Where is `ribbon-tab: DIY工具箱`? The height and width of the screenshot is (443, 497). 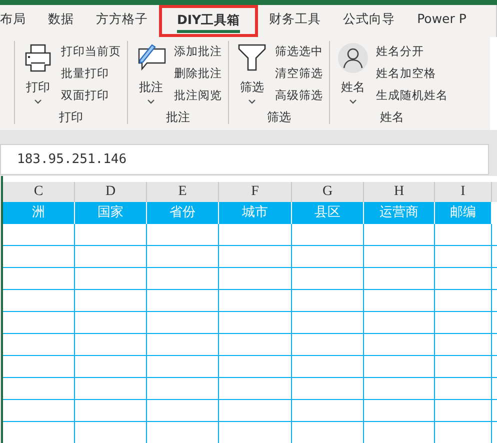
ribbon-tab: DIY工具箱 is located at coordinates (208, 21).